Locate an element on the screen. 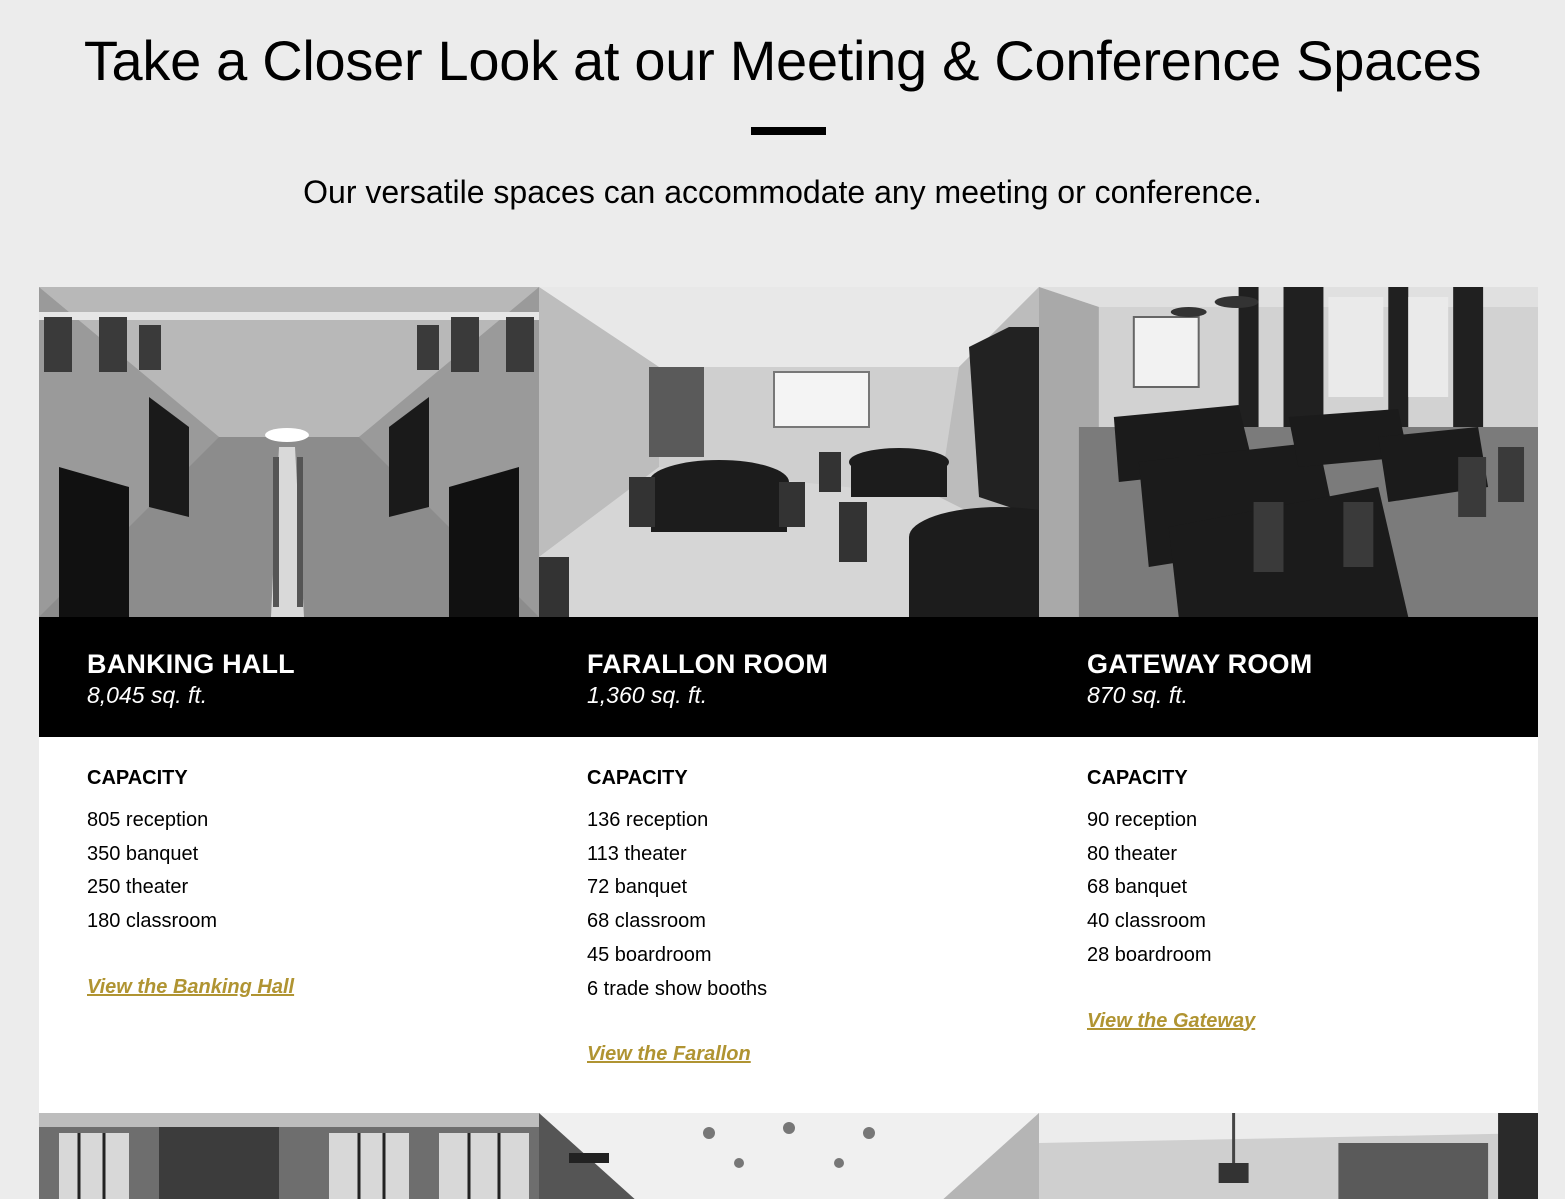 This screenshot has width=1565, height=1199. capacity-item: 350 banquet is located at coordinates (143, 853).